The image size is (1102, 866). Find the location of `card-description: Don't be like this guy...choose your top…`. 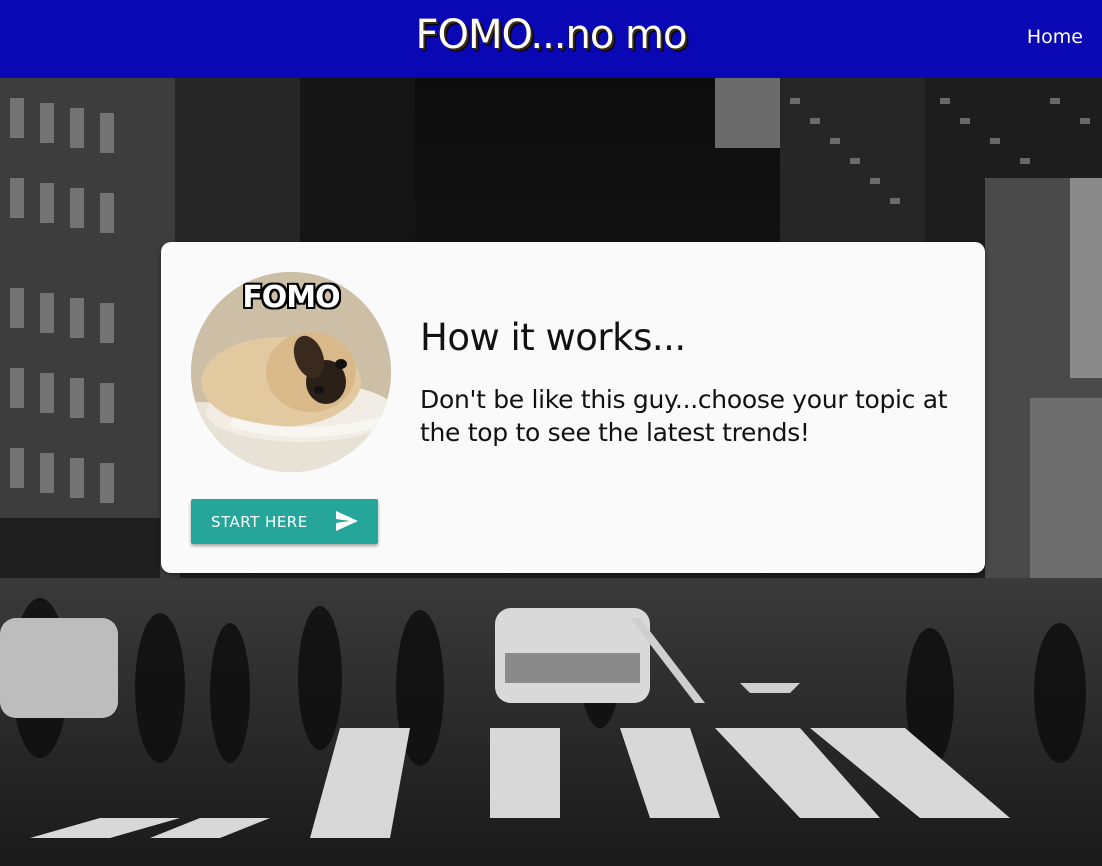

card-description: Don't be like this guy...choose your top… is located at coordinates (684, 416).